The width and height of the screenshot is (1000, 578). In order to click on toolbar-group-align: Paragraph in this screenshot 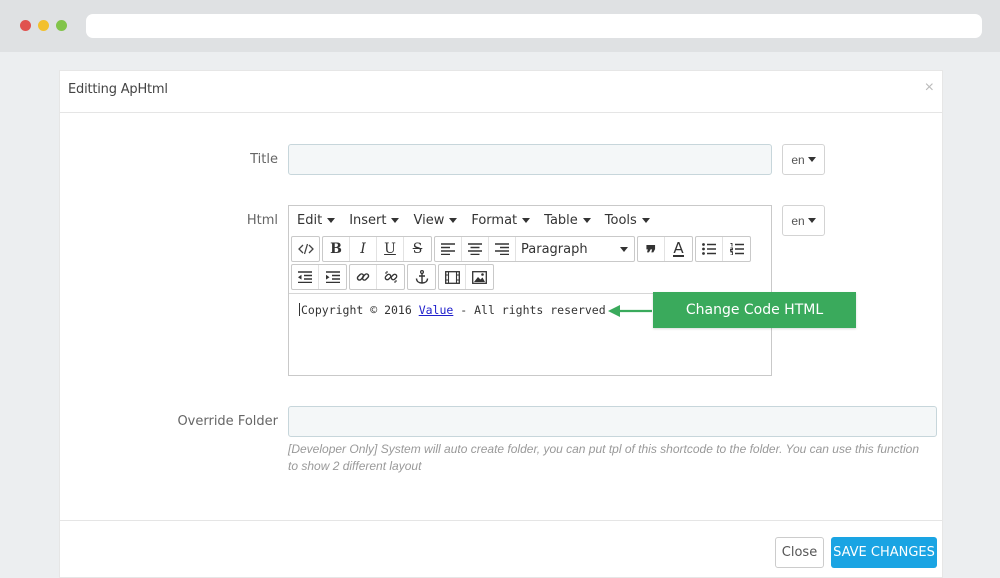, I will do `click(534, 249)`.